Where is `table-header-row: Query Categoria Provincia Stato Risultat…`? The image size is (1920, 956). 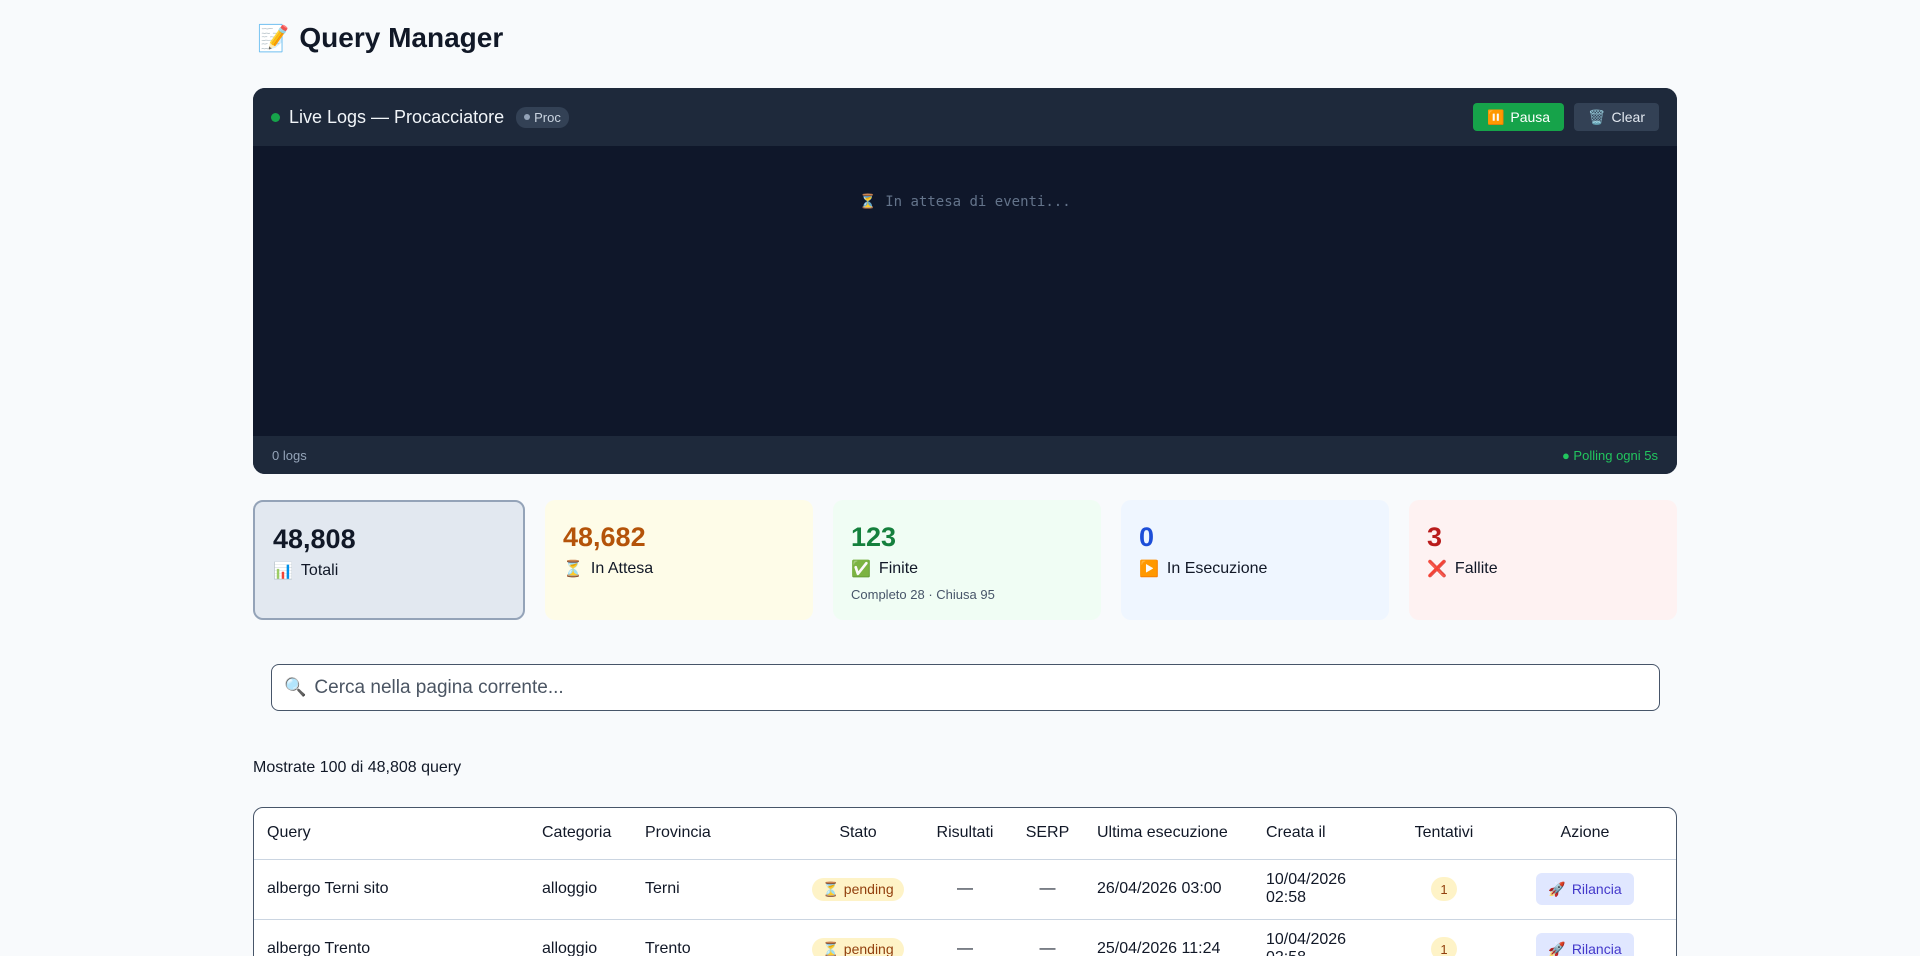
table-header-row: Query Categoria Provincia Stato Risultat… is located at coordinates (965, 834).